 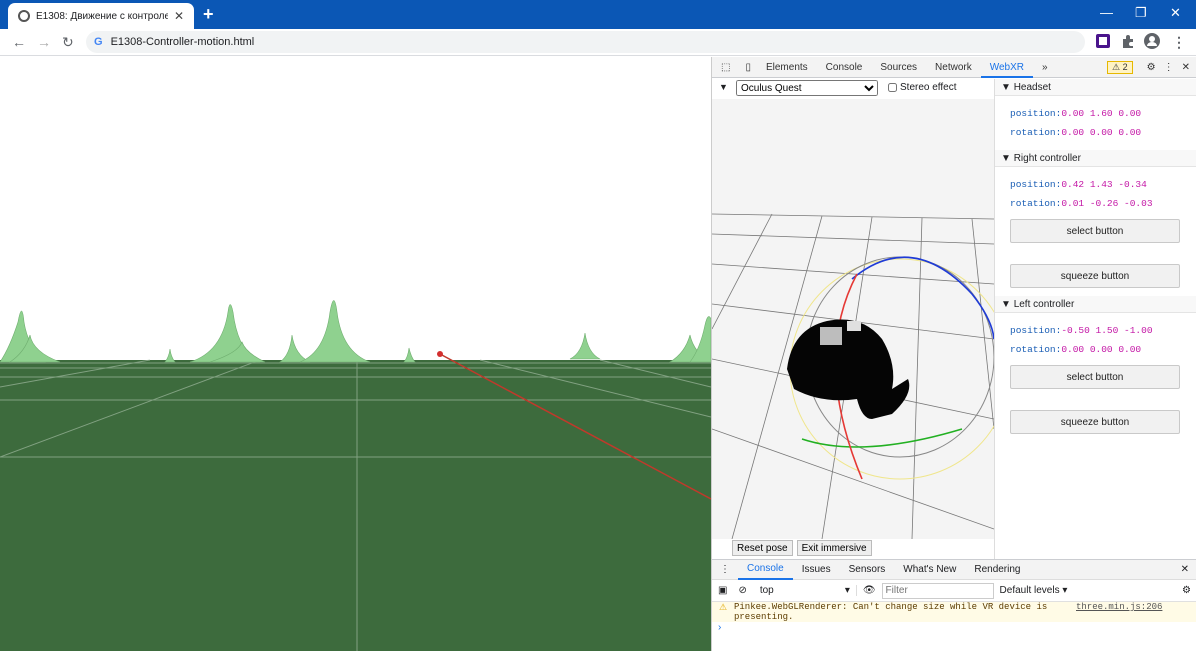 What do you see at coordinates (1095, 377) in the screenshot?
I see `left-select-button: select button` at bounding box center [1095, 377].